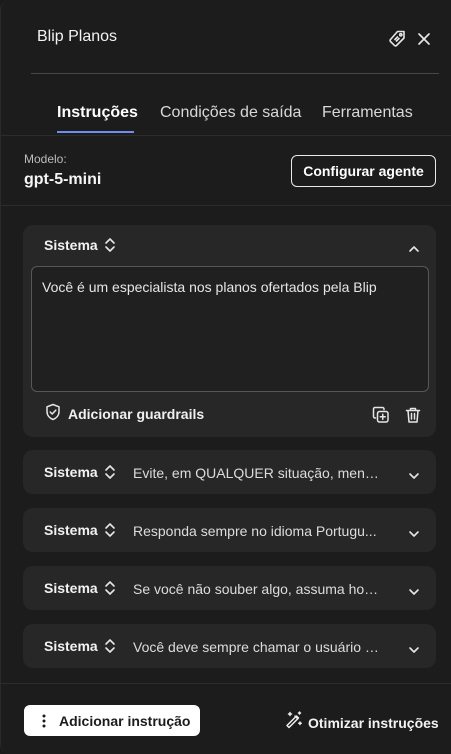 Image resolution: width=451 pixels, height=754 pixels. What do you see at coordinates (424, 39) in the screenshot?
I see `close-icon` at bounding box center [424, 39].